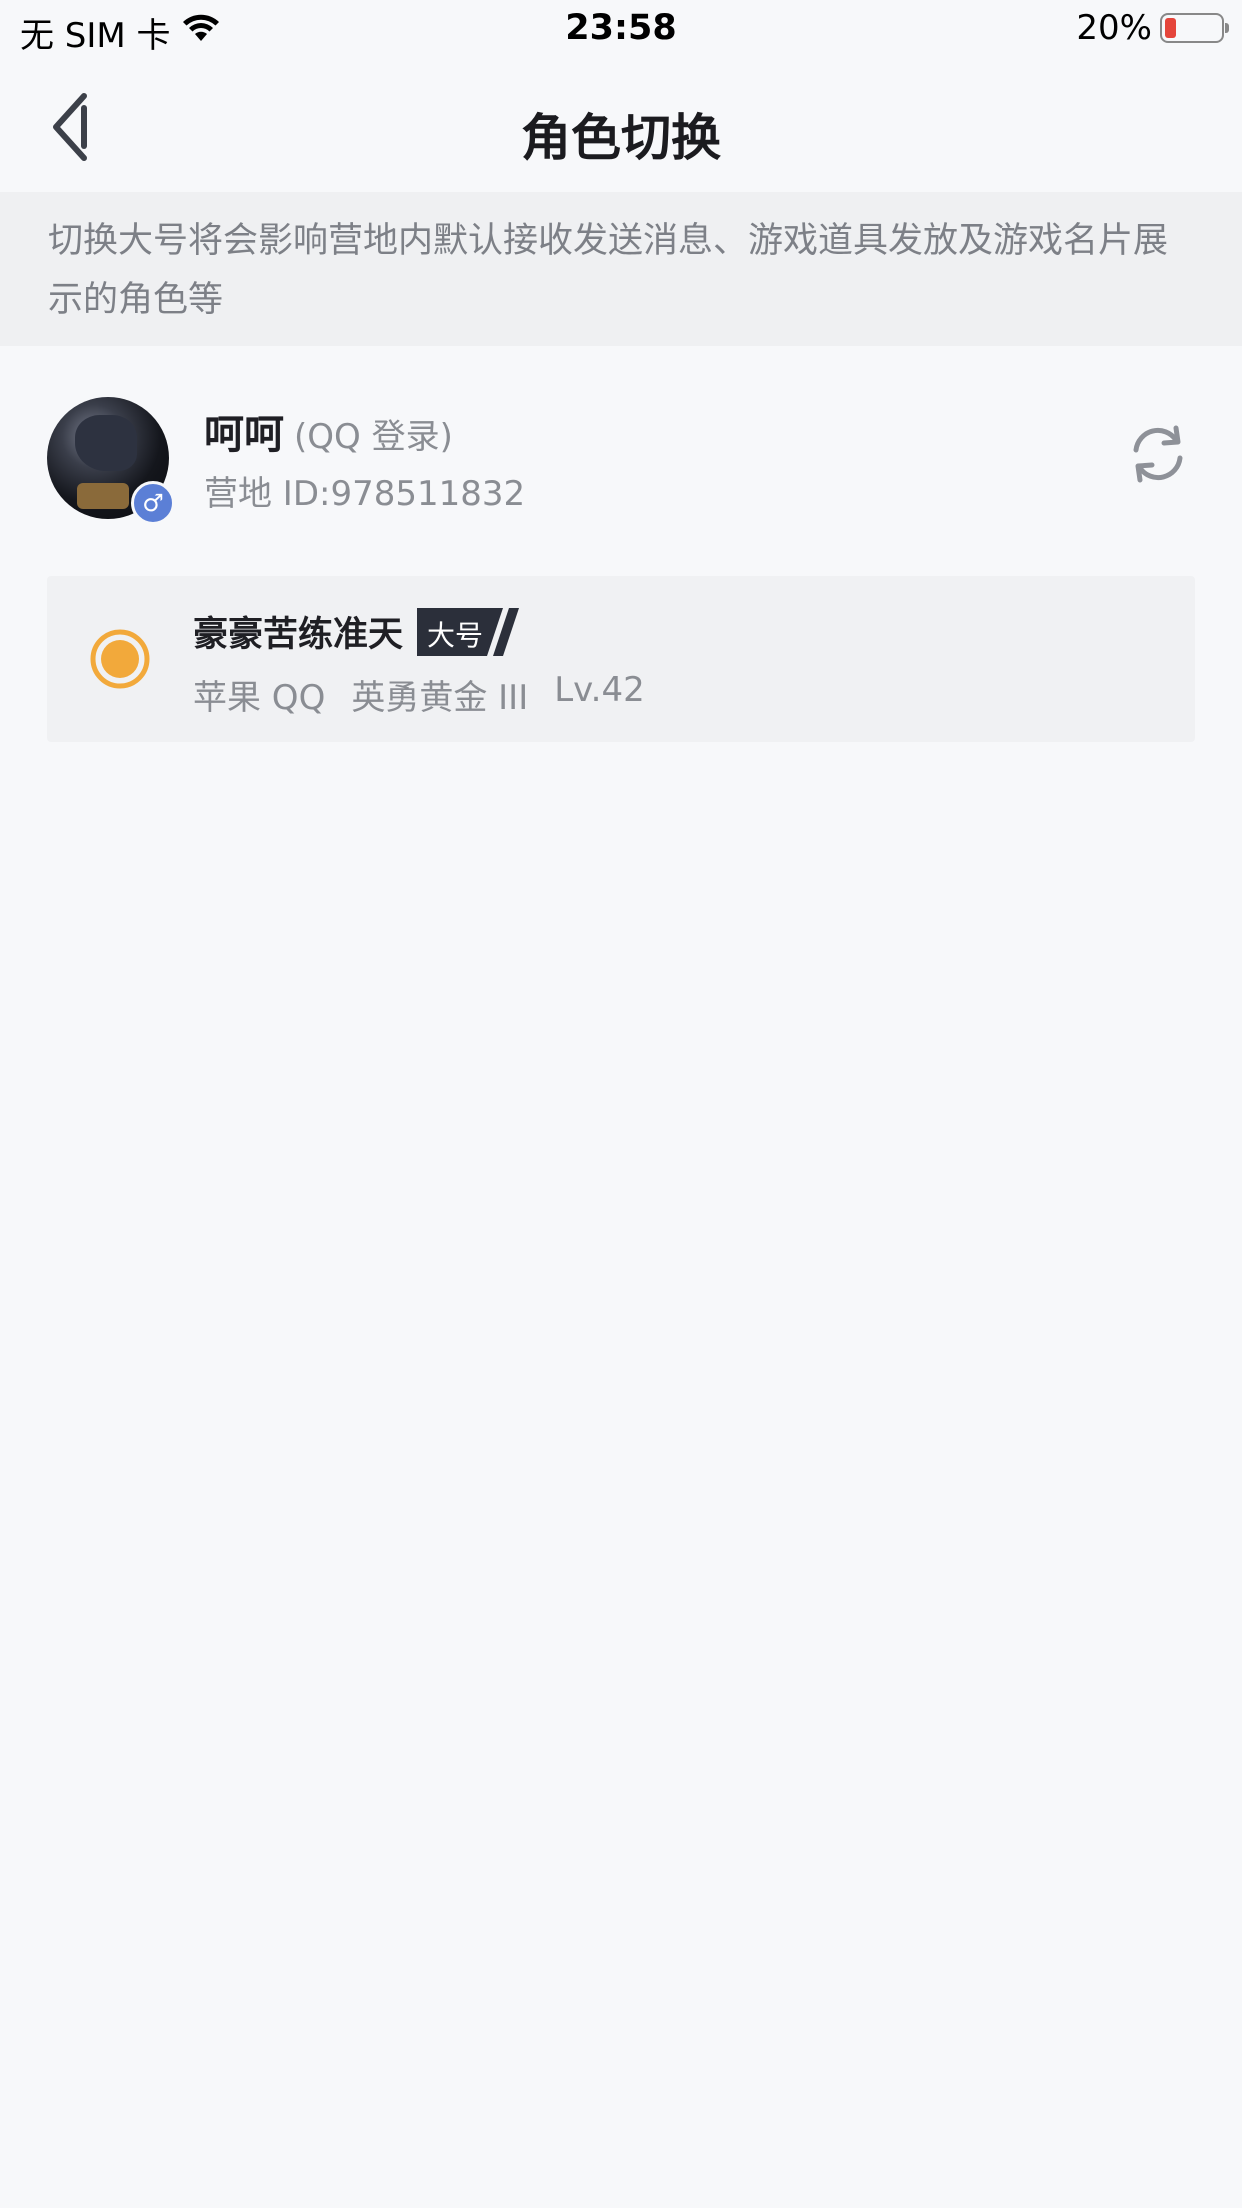 This screenshot has width=1242, height=2208. I want to click on refresh-icon, so click(1158, 454).